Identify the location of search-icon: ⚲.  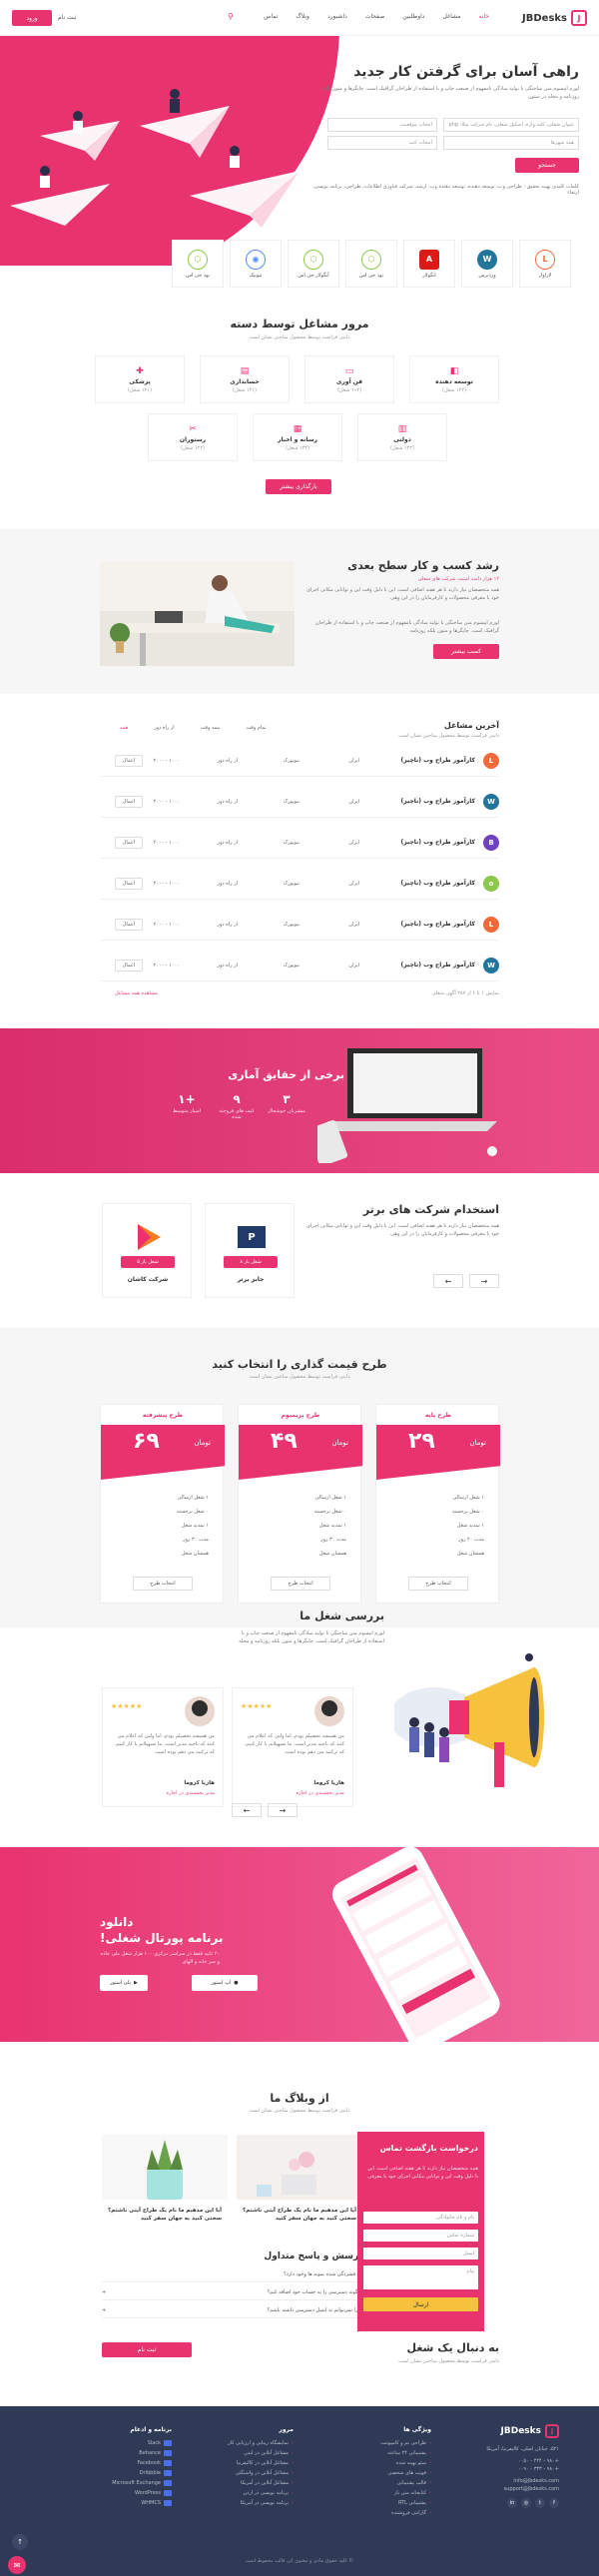
(231, 16).